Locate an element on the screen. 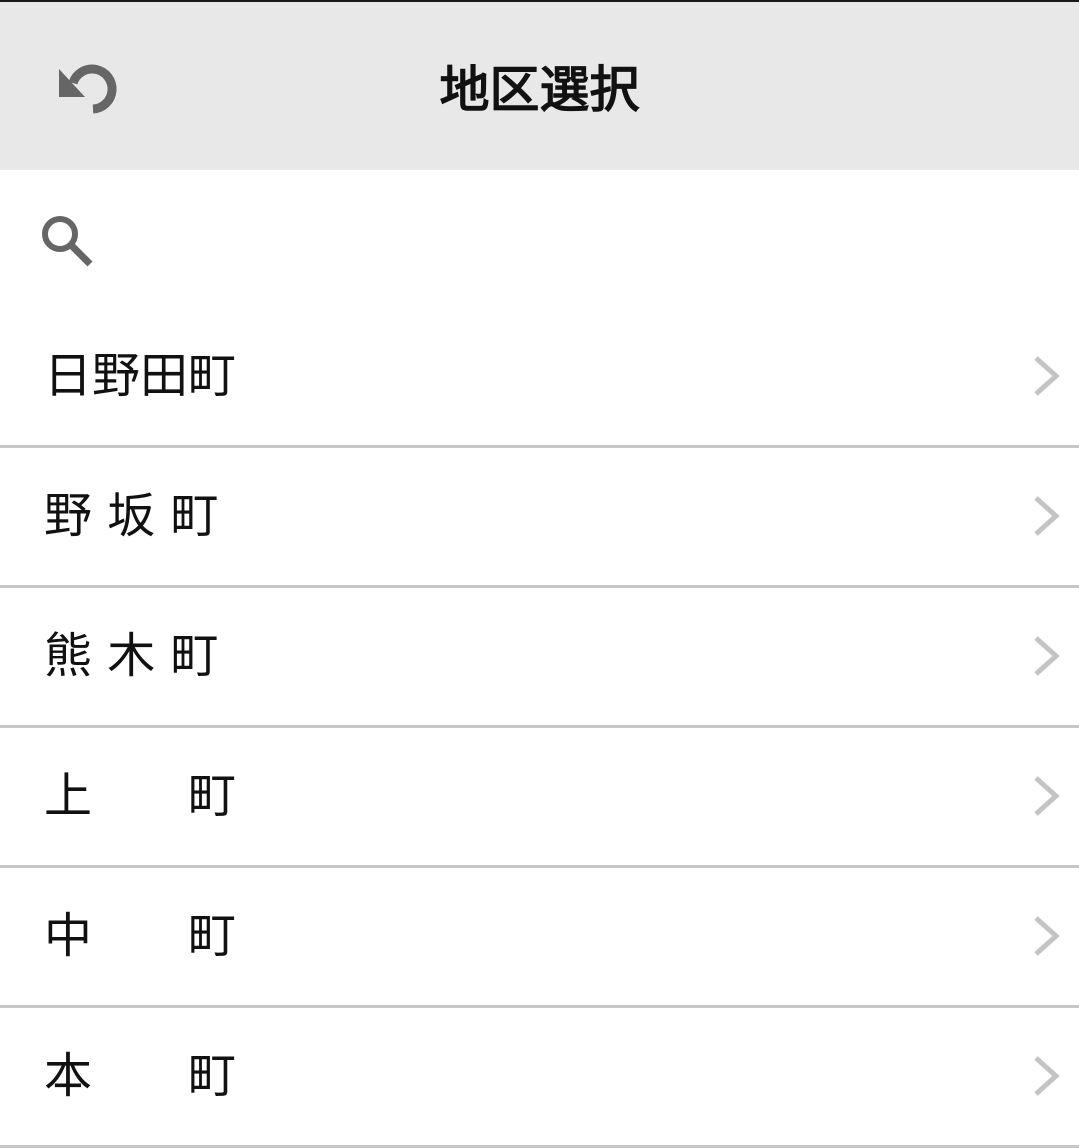  search-bar is located at coordinates (539, 239).